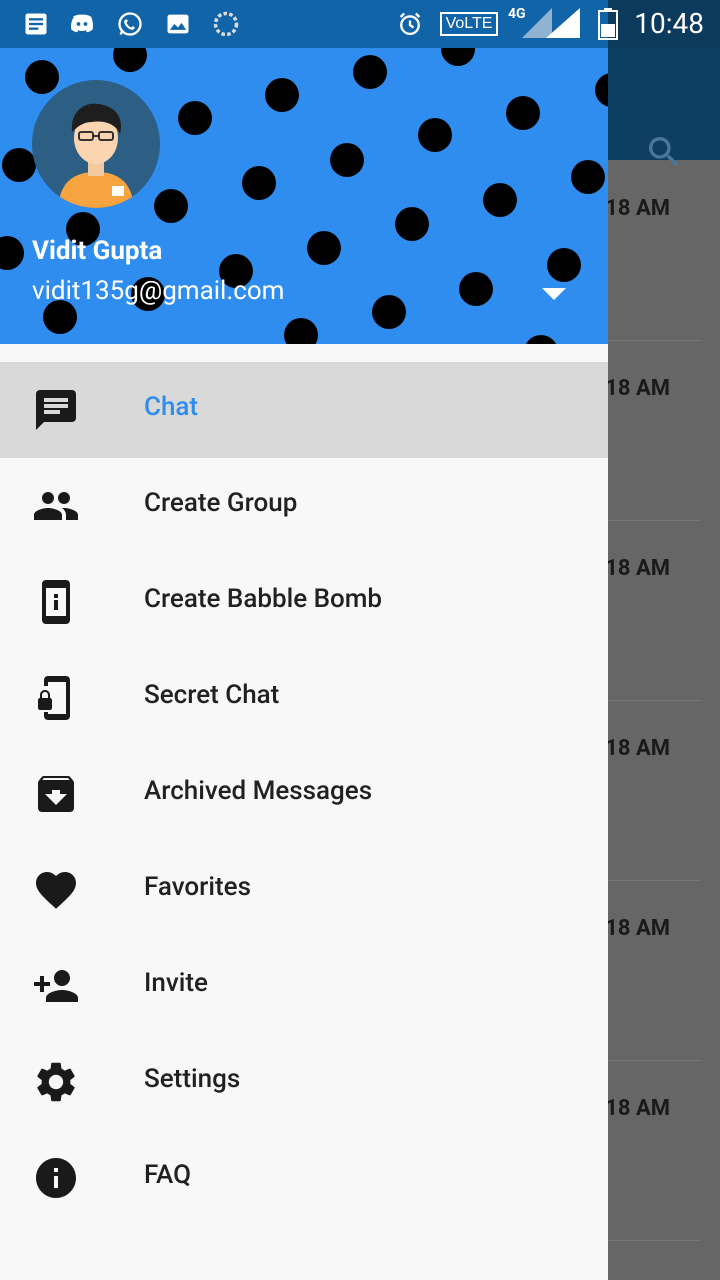 Image resolution: width=720 pixels, height=1280 pixels. What do you see at coordinates (82, 23) in the screenshot?
I see `discord-icon` at bounding box center [82, 23].